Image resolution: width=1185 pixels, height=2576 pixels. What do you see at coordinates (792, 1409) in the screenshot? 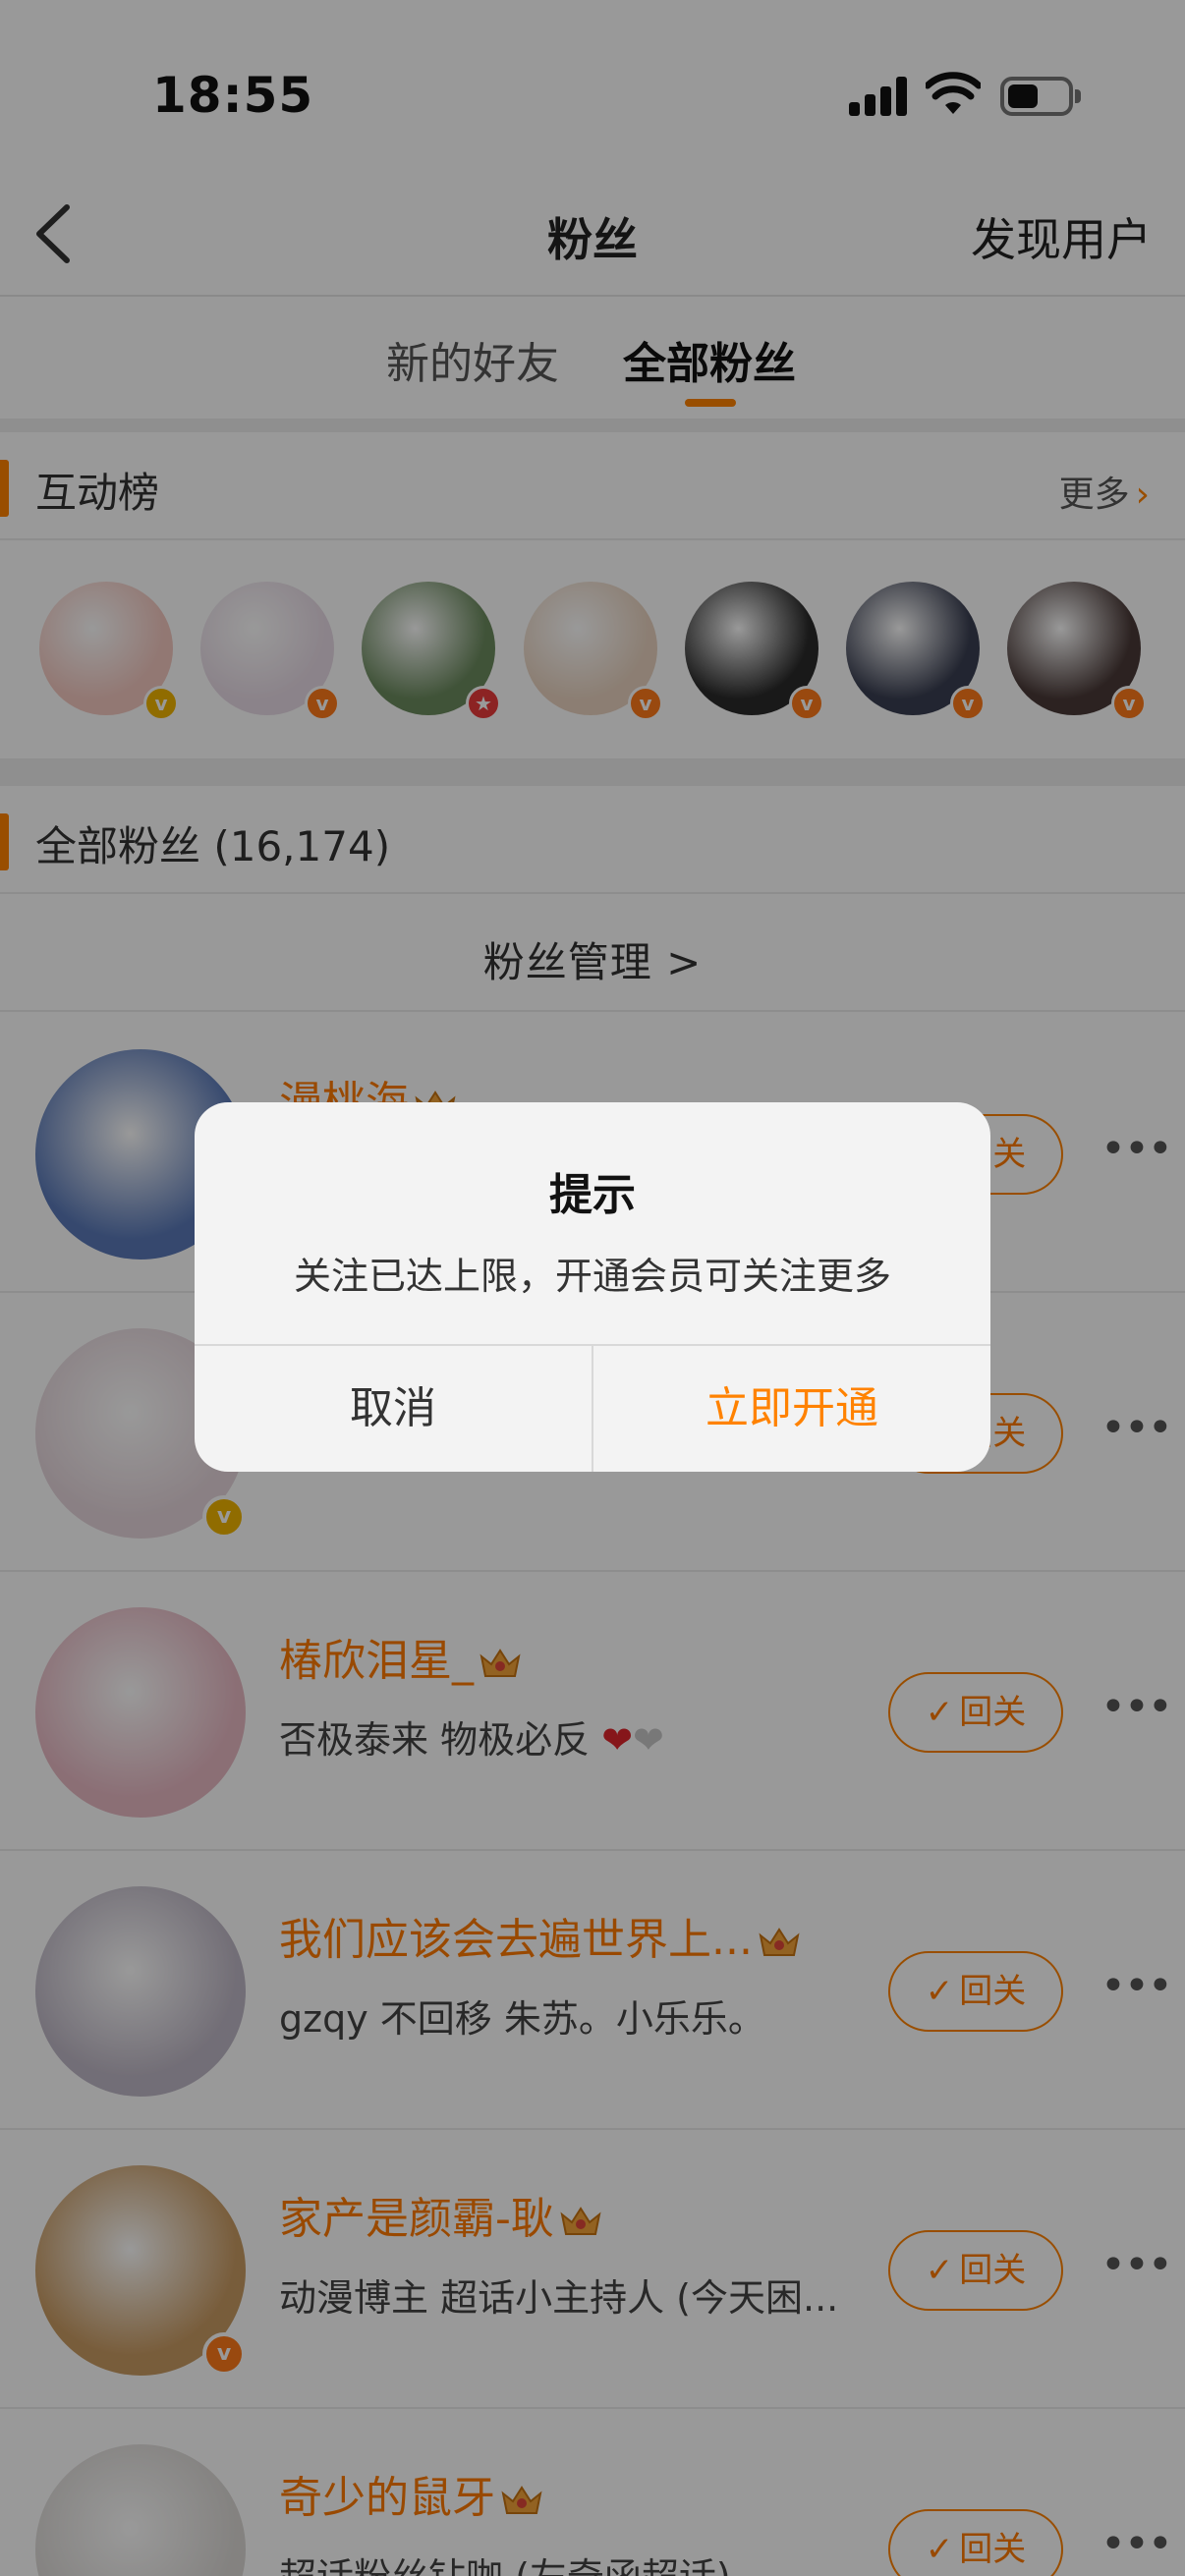
I see `open-membership-button: 立即开通` at bounding box center [792, 1409].